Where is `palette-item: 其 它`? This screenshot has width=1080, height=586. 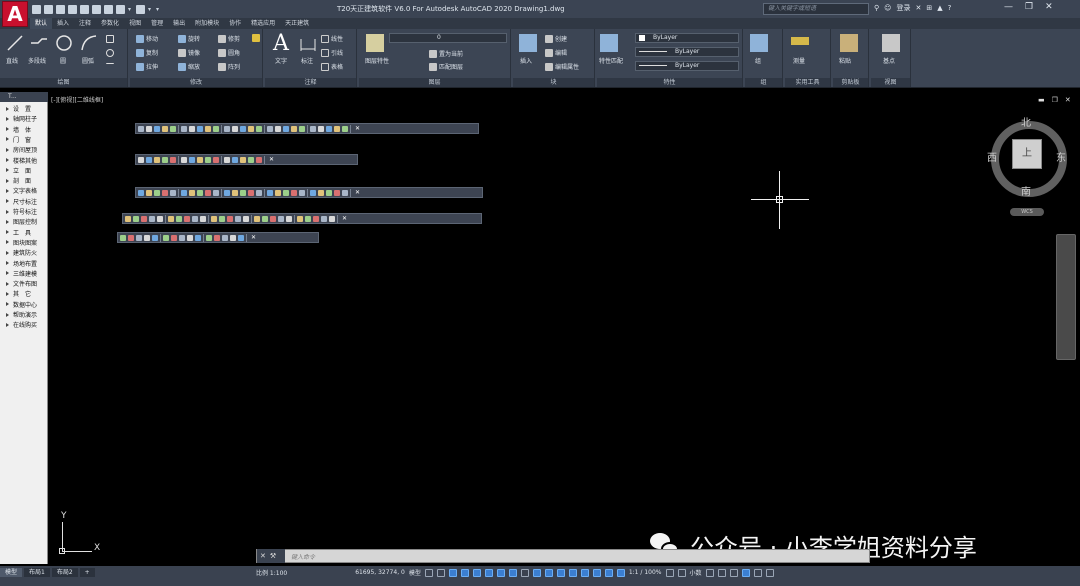
palette-item: 其 它 is located at coordinates (16, 293).